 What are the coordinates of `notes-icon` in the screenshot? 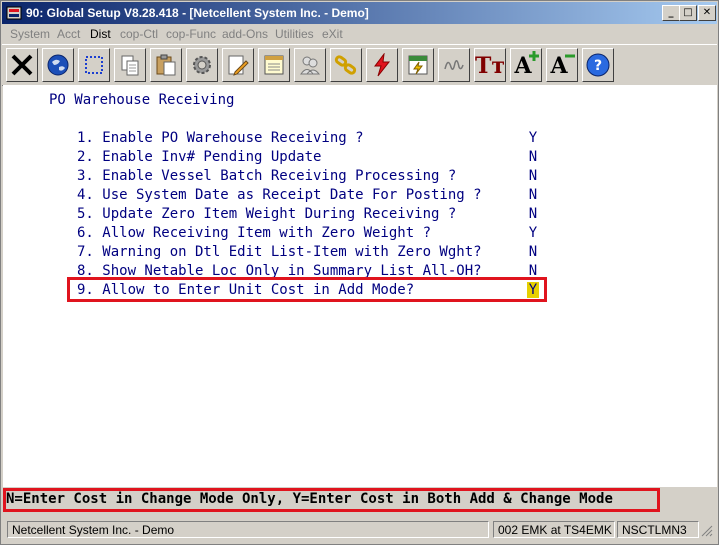 It's located at (274, 65).